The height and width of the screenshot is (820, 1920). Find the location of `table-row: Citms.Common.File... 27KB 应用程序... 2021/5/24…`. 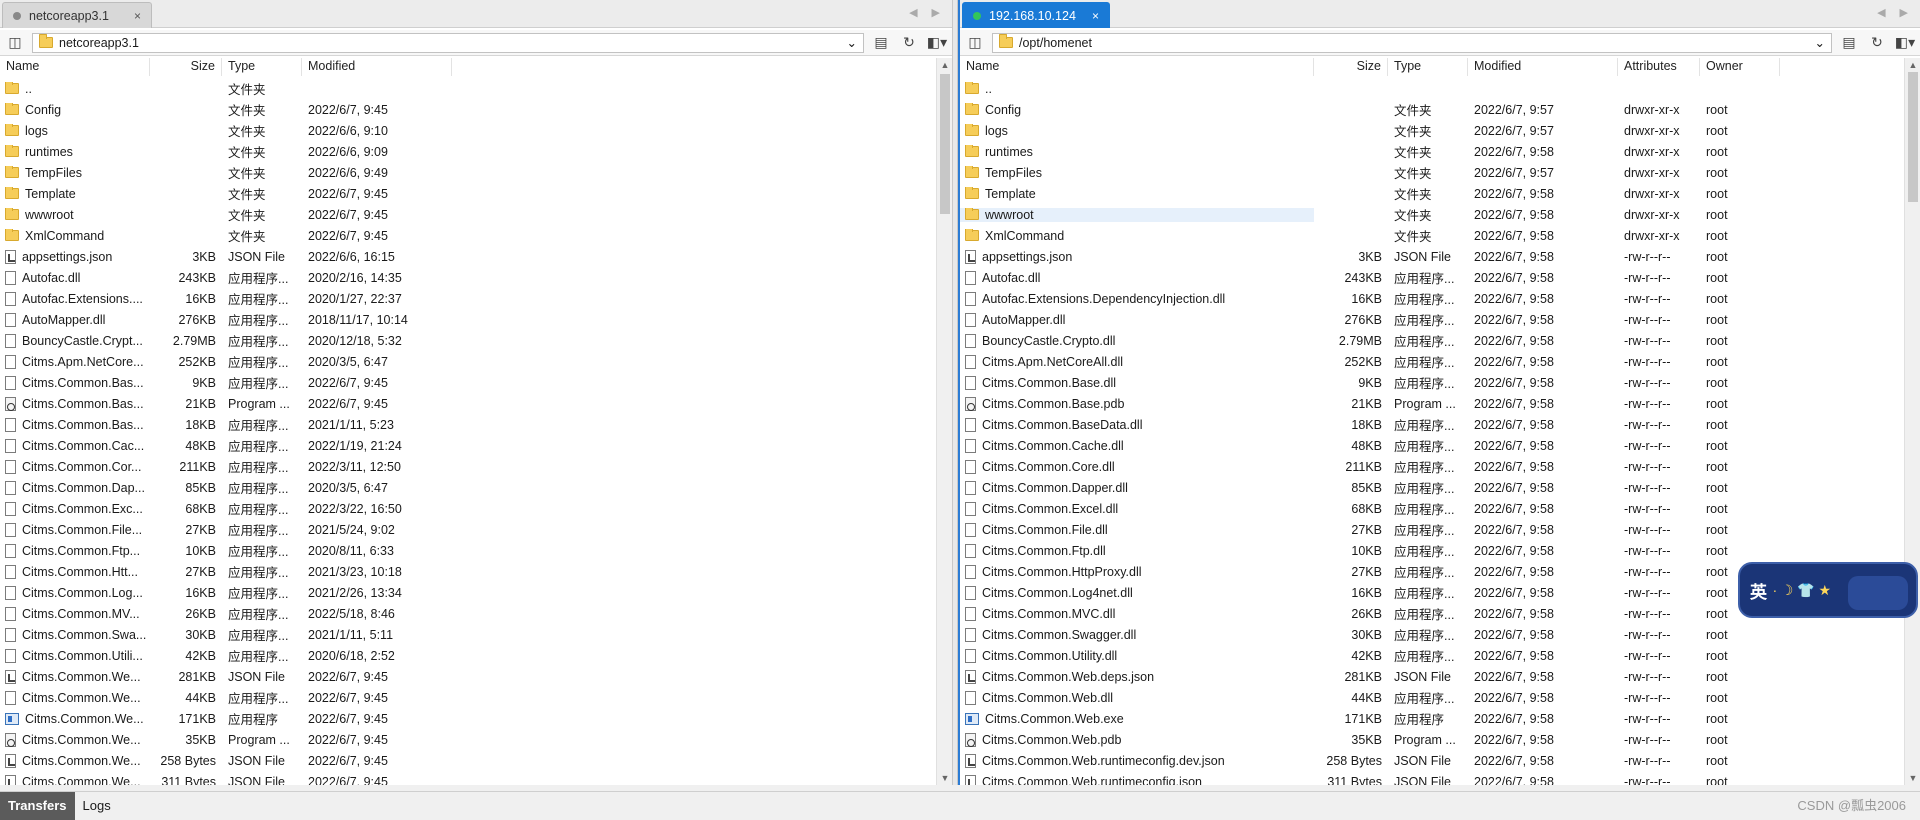

table-row: Citms.Common.File... 27KB 应用程序... 2021/5/24… is located at coordinates (476, 529).